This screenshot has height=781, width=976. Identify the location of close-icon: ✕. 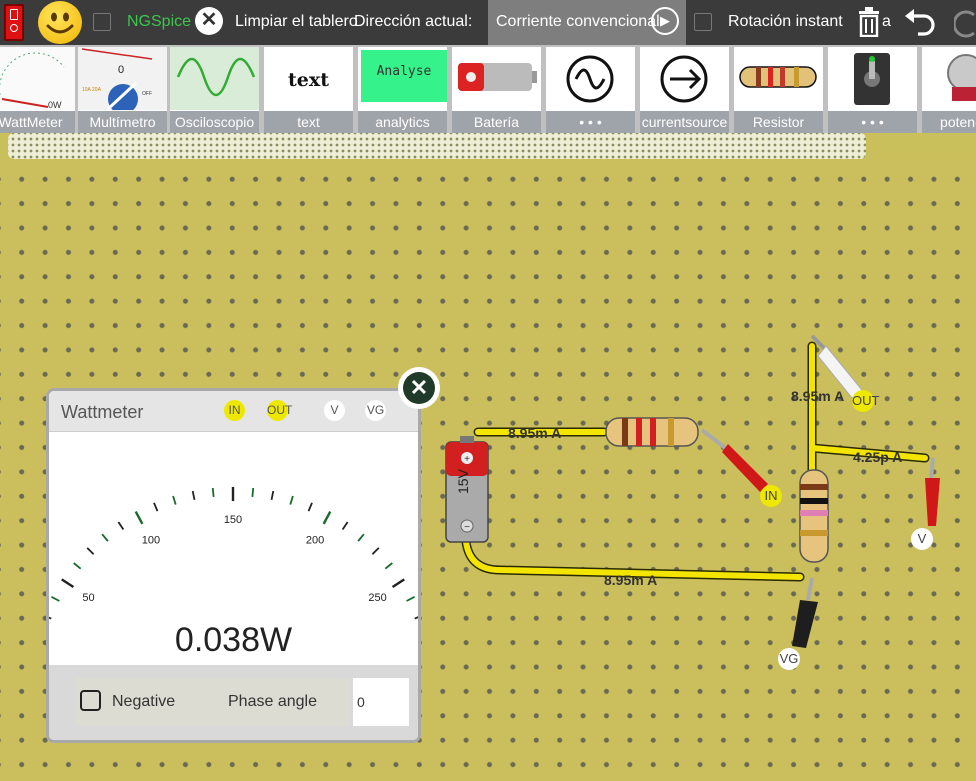
(419, 388).